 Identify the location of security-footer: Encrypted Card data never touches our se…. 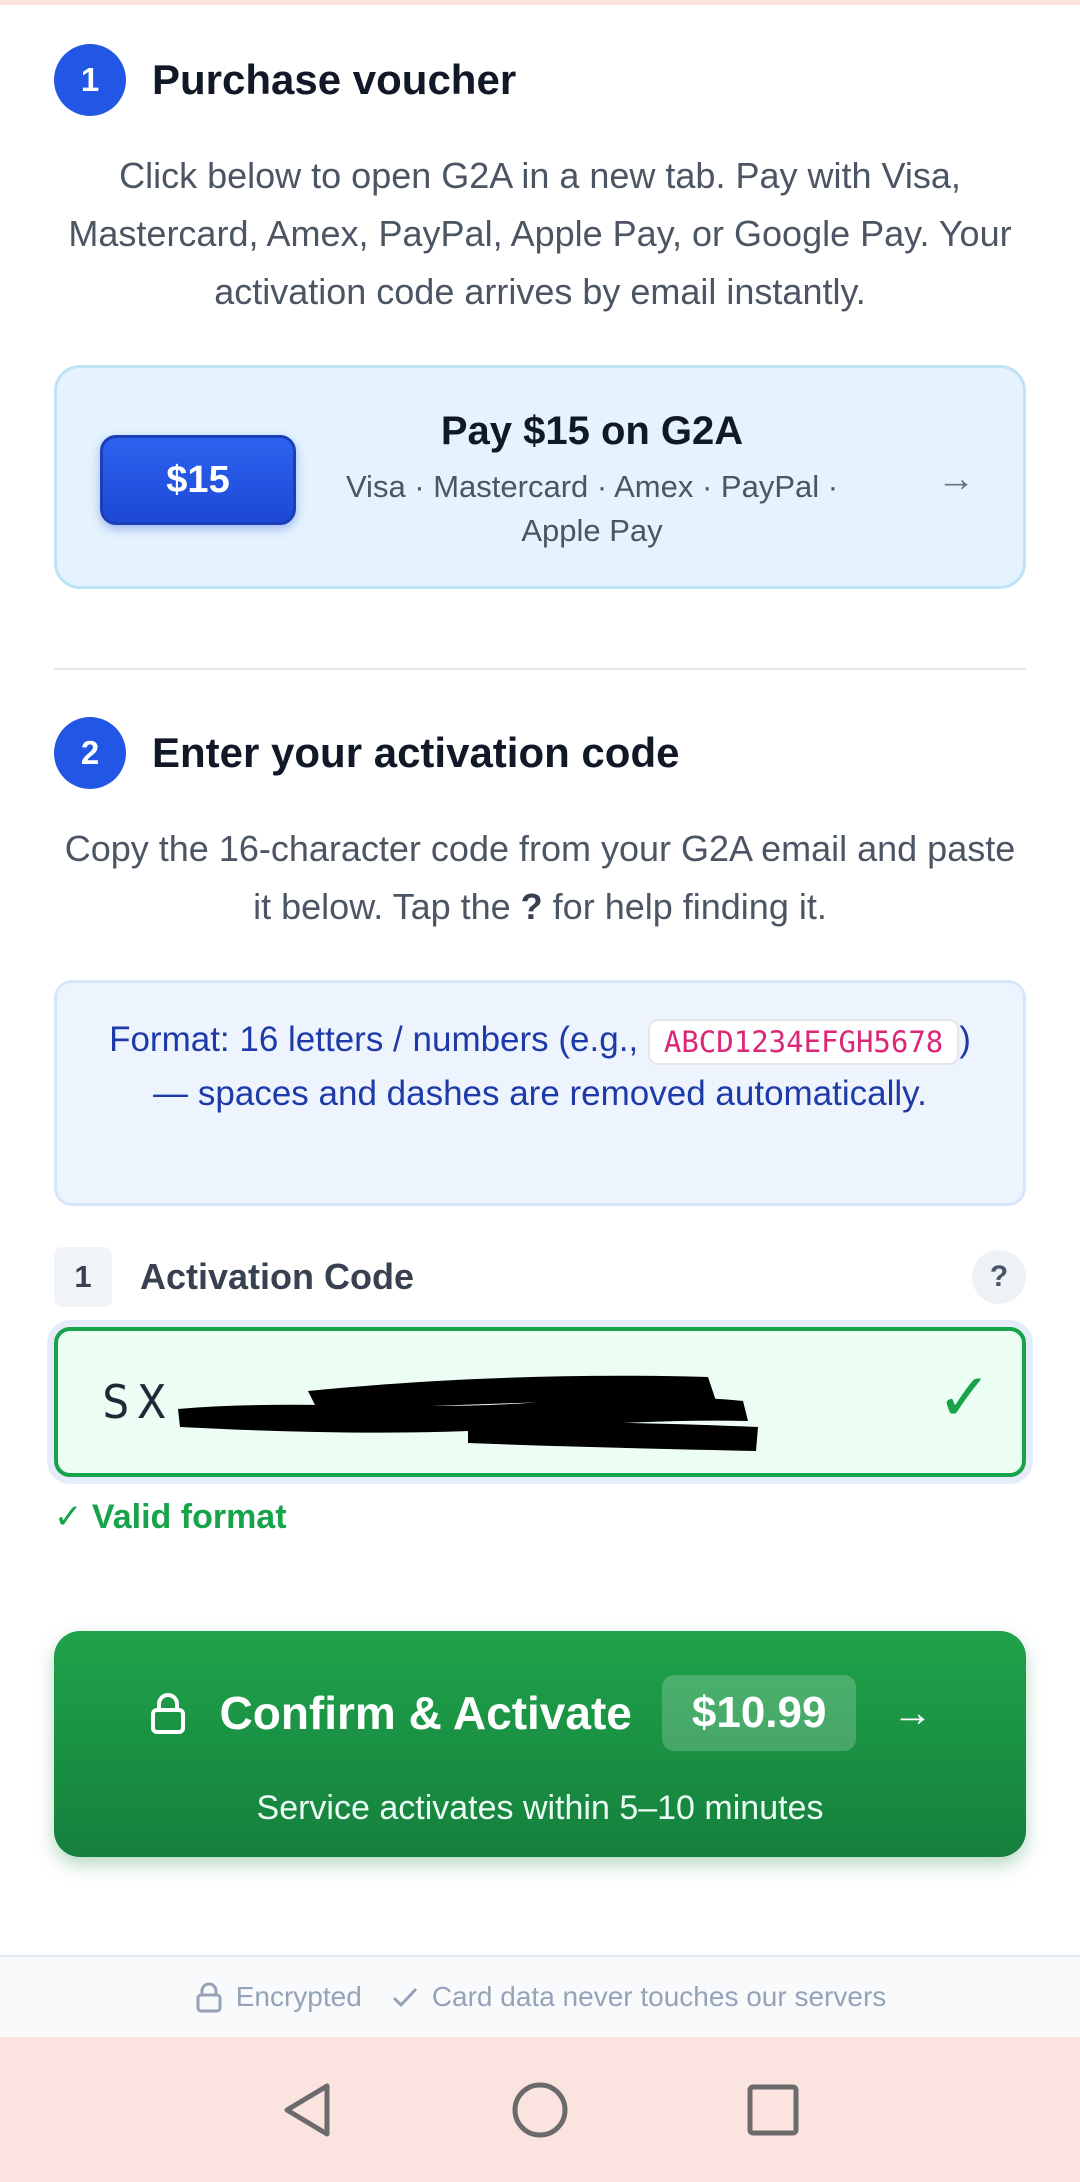
(540, 1996).